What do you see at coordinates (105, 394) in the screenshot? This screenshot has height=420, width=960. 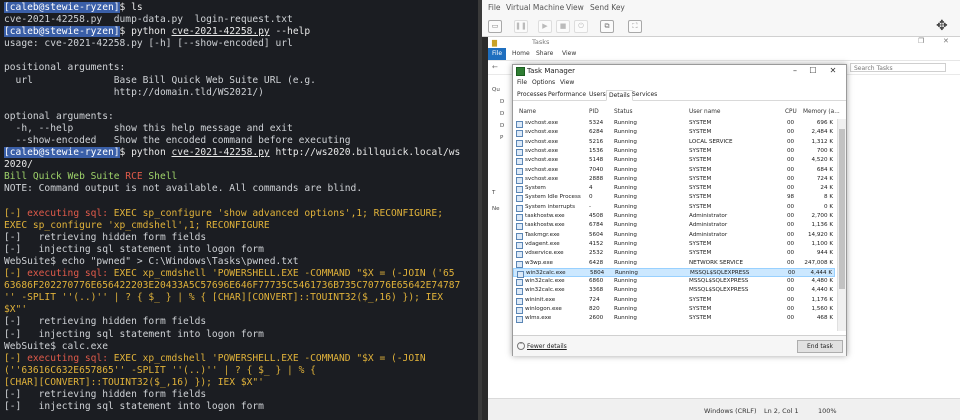 I see `terminal-text: [-] retrieving hidden form fields` at bounding box center [105, 394].